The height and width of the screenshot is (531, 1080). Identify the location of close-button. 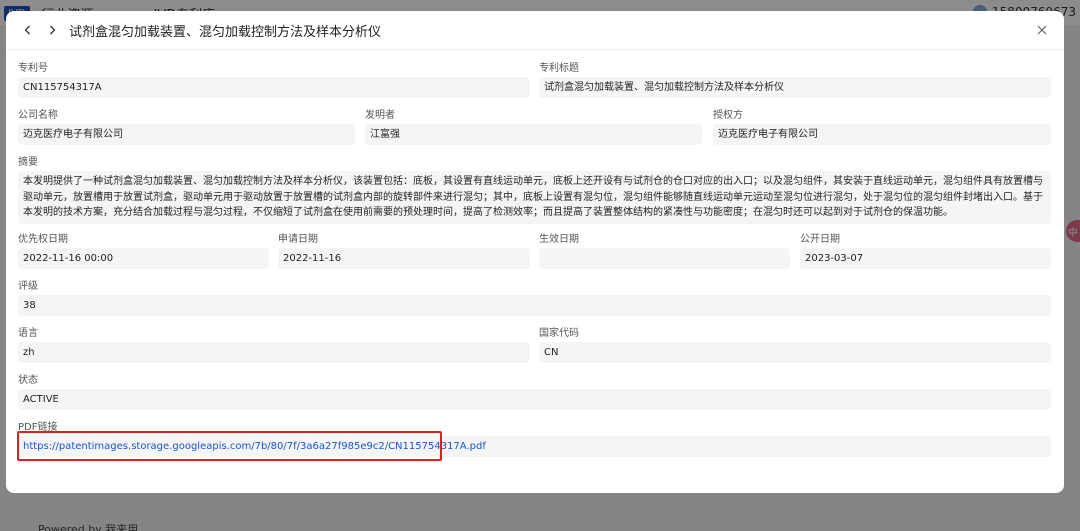
(1042, 30).